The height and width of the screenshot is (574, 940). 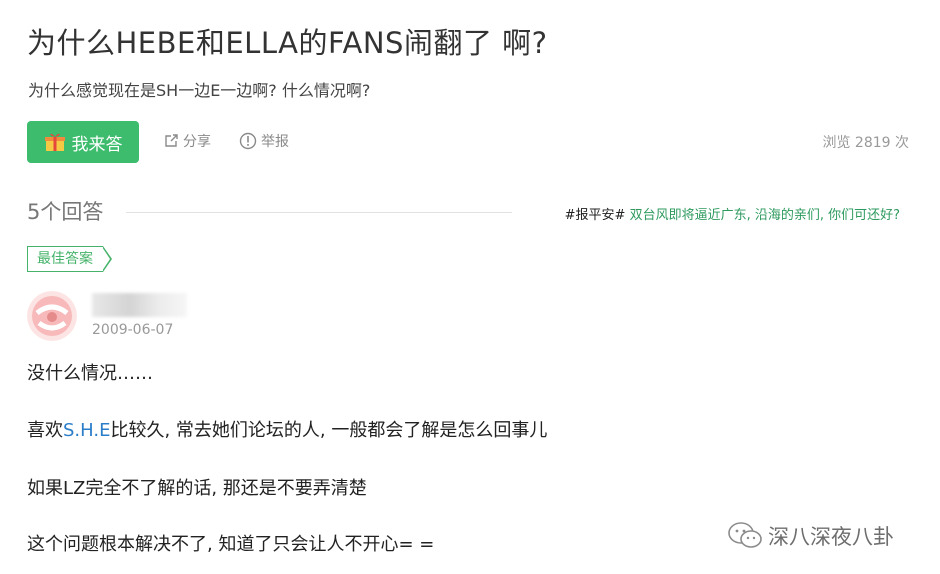 What do you see at coordinates (97, 144) in the screenshot?
I see `answer-button-label: 我来答` at bounding box center [97, 144].